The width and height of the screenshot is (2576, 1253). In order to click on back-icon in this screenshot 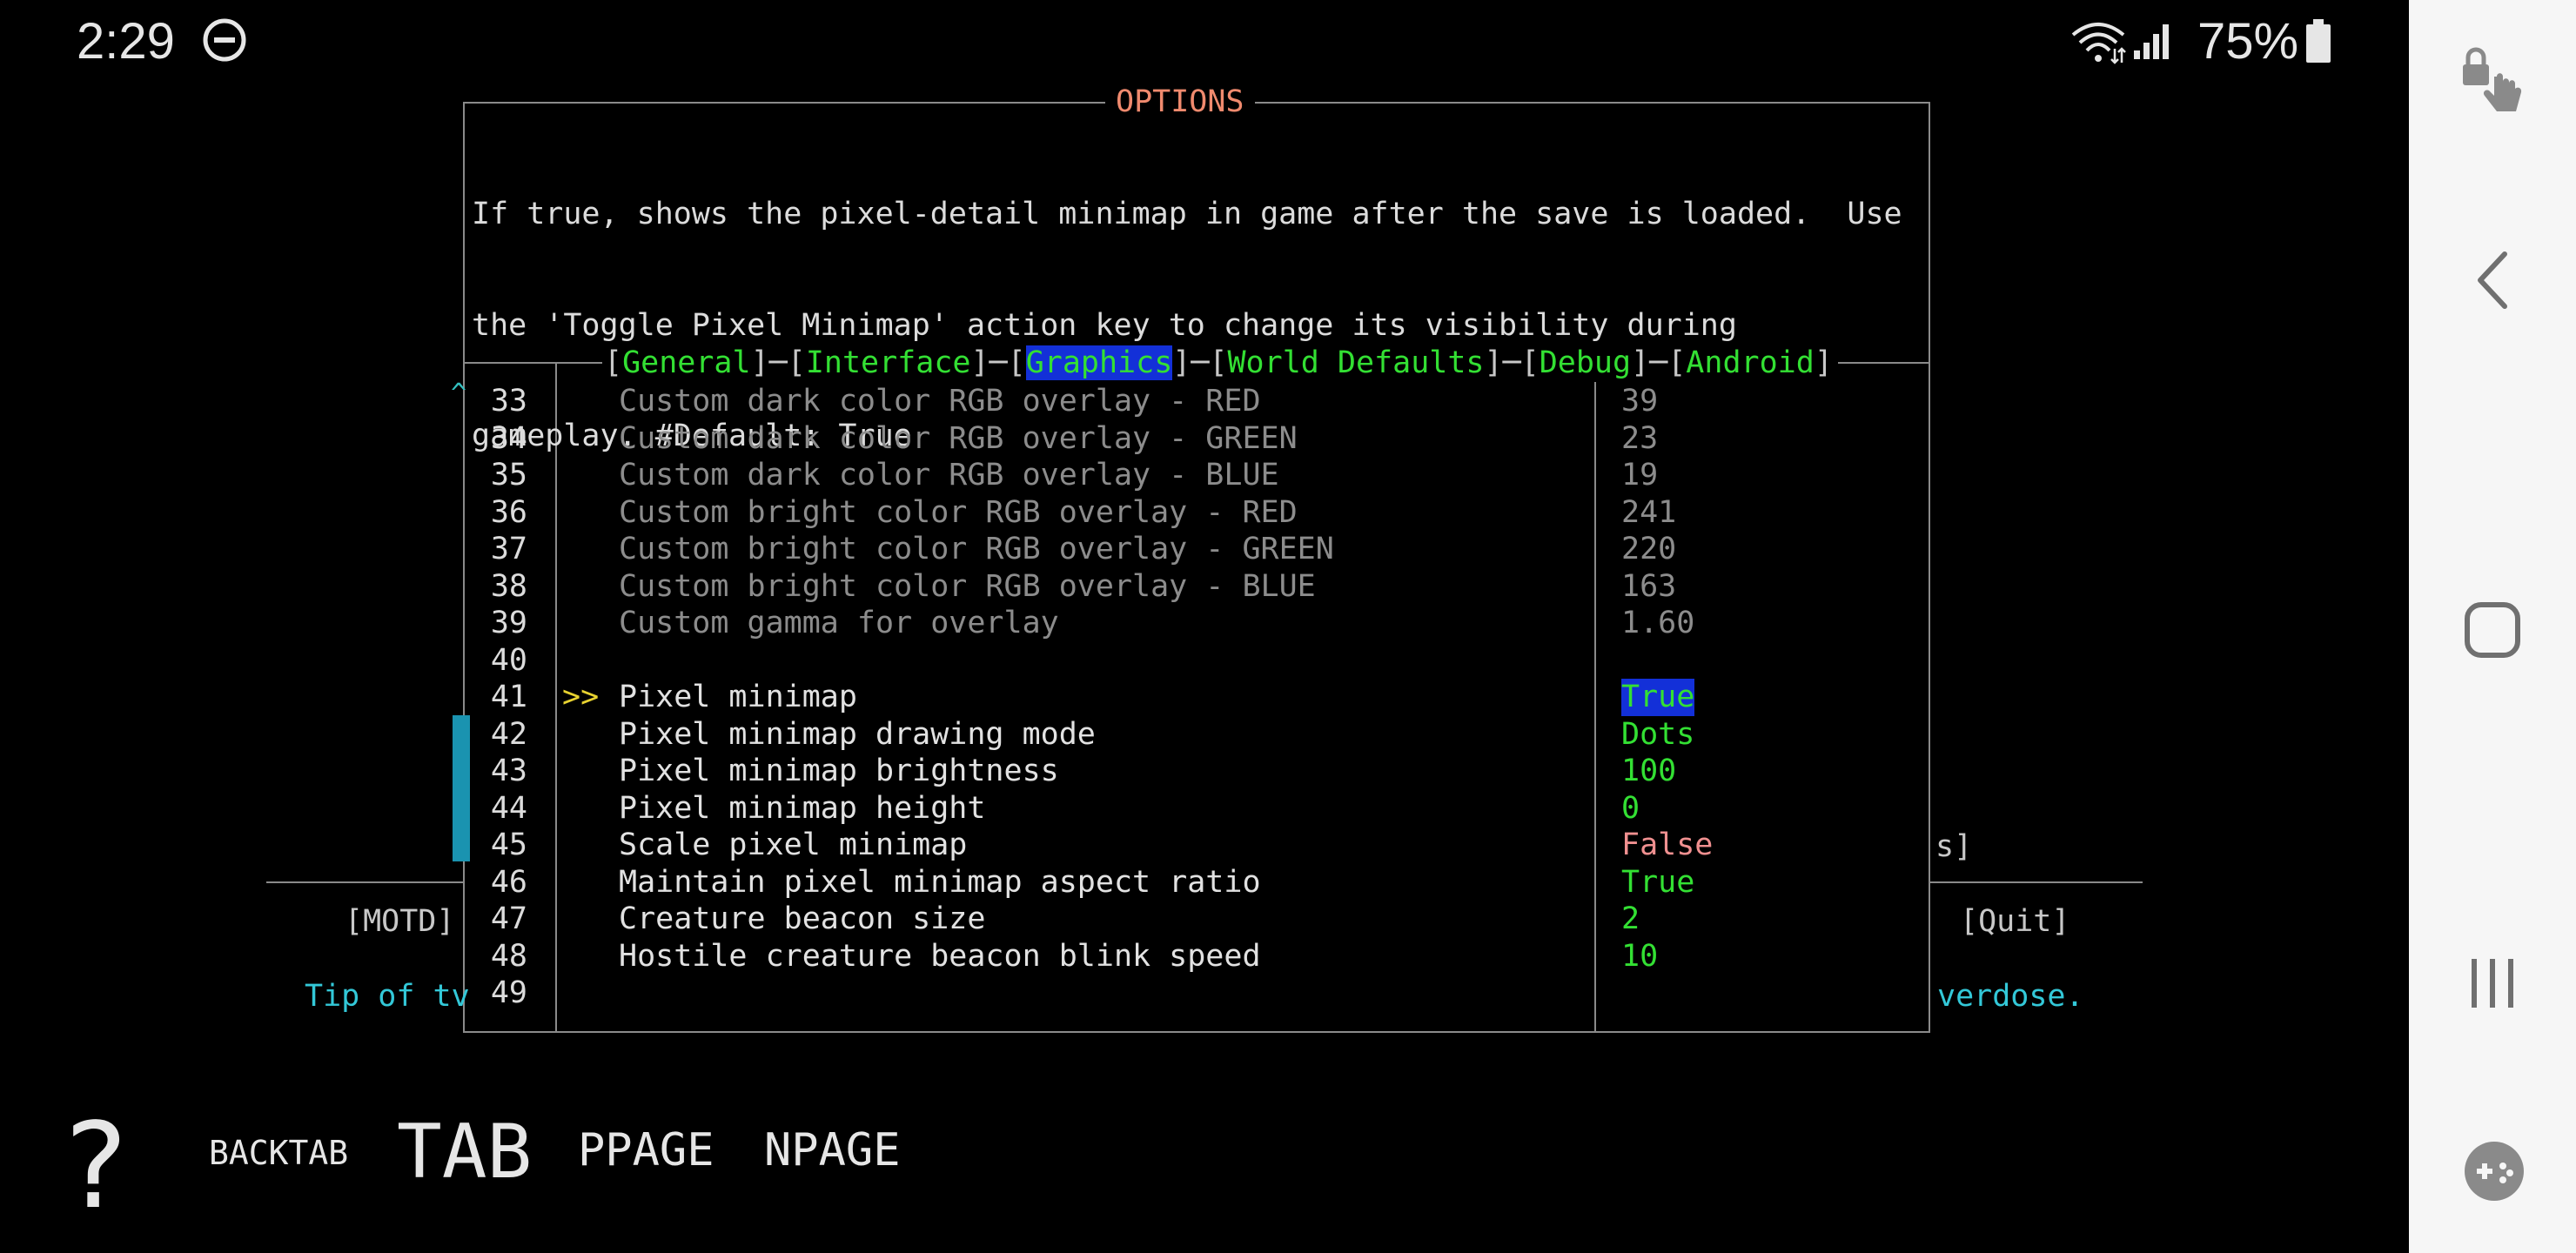, I will do `click(2492, 280)`.